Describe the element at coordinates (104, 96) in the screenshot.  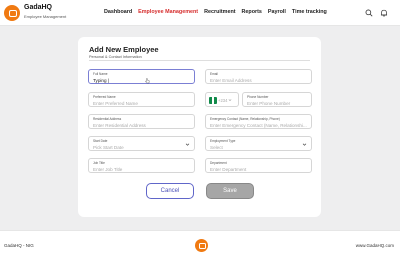
I see `preferred-name-label: Preferred Name` at that location.